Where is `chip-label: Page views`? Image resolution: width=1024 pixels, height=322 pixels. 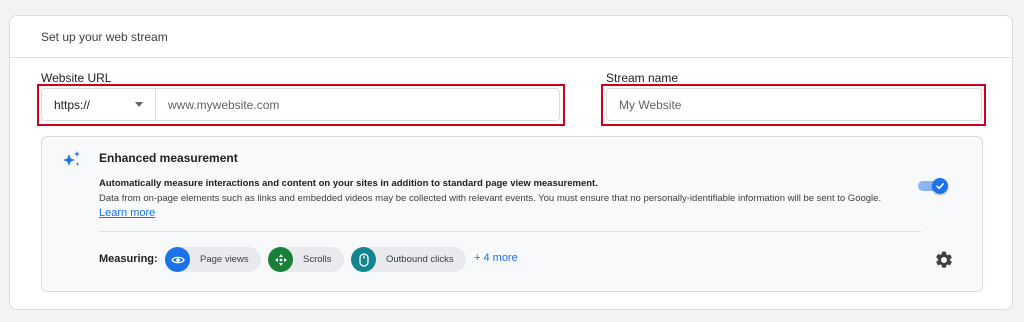 chip-label: Page views is located at coordinates (224, 259).